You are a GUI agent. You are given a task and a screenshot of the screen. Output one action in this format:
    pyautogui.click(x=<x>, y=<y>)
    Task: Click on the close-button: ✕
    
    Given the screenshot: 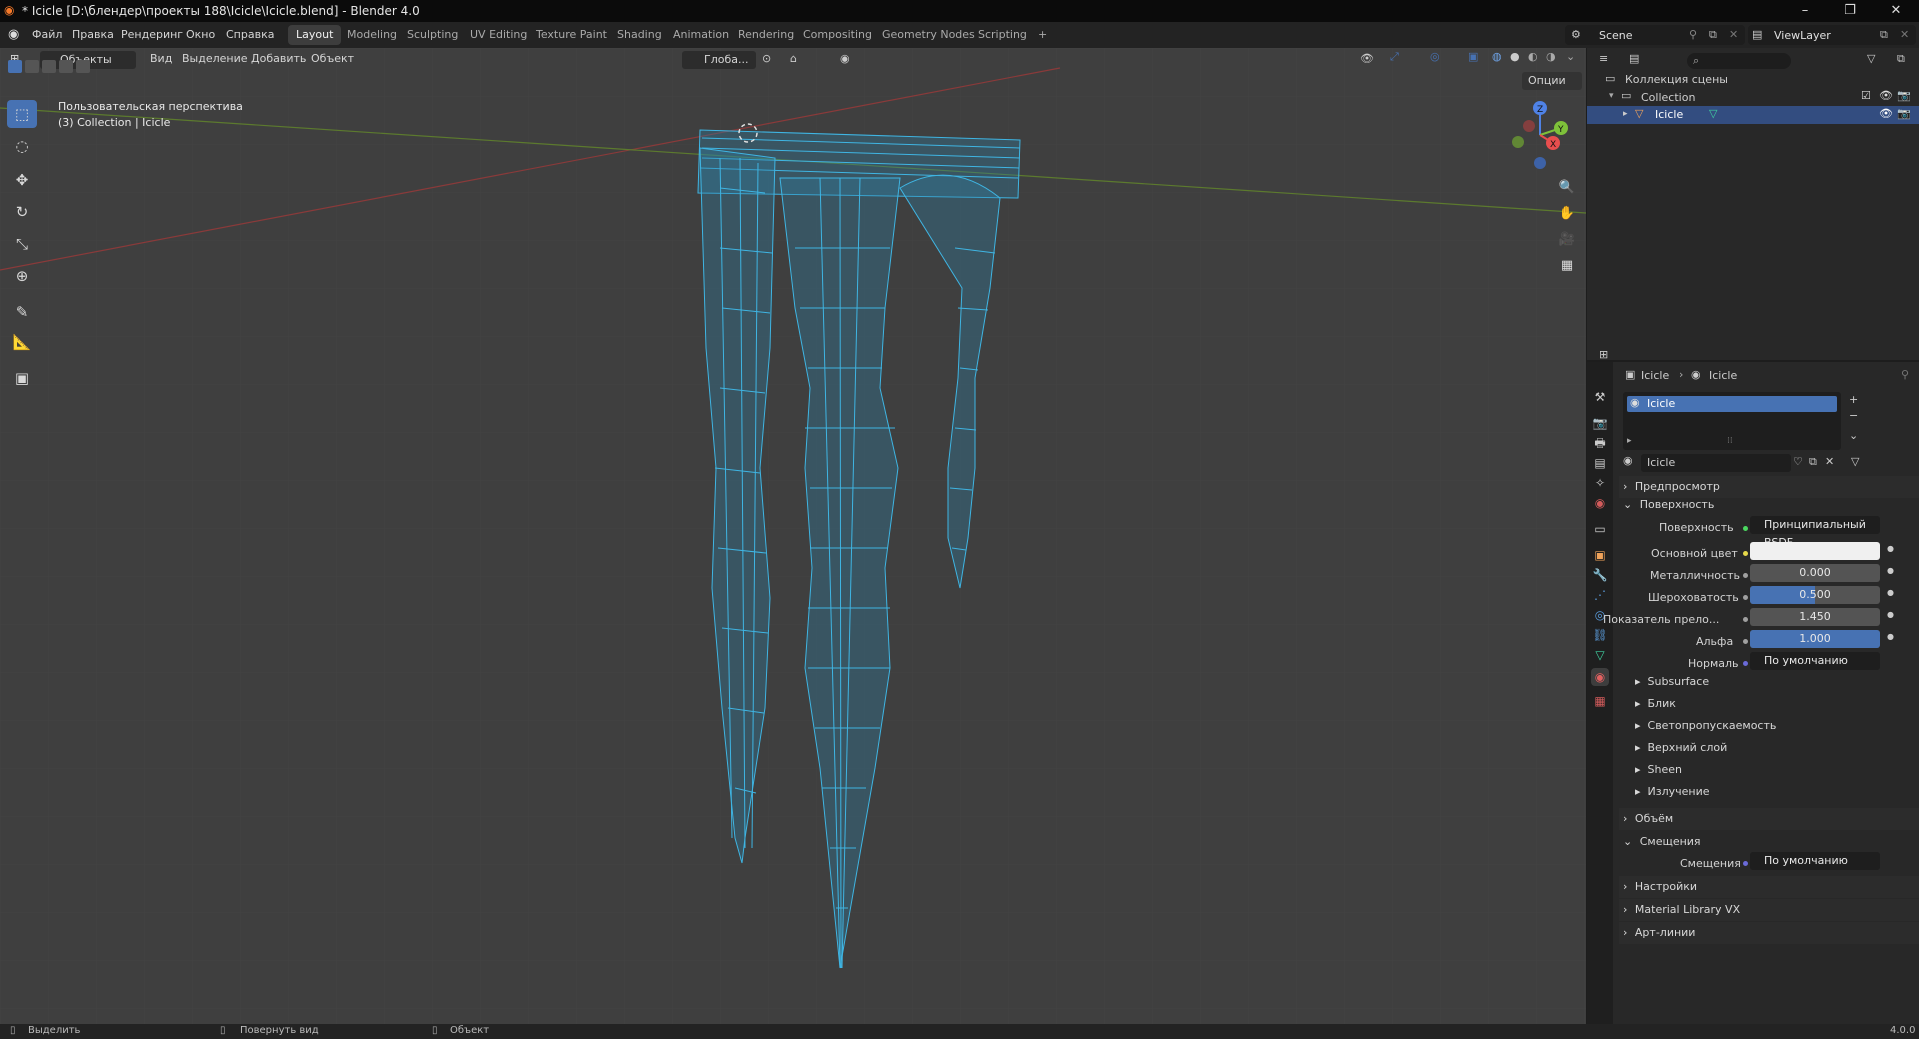 What is the action you would take?
    pyautogui.click(x=1896, y=11)
    